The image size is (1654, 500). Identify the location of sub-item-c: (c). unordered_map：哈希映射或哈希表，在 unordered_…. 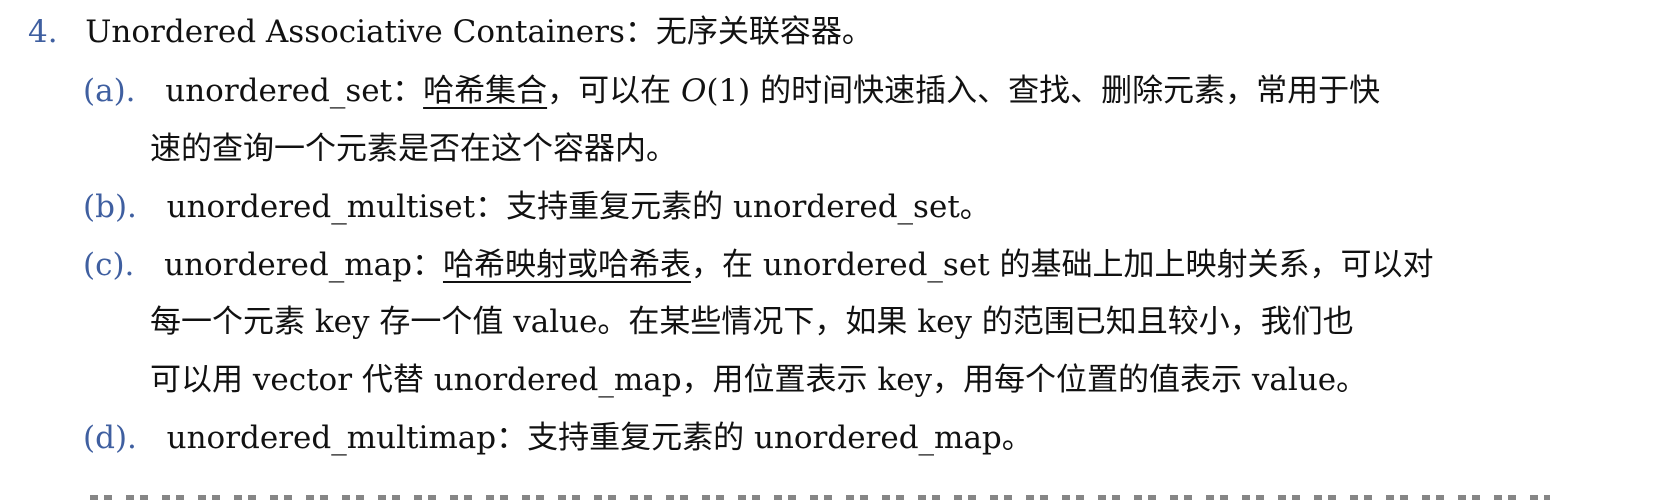
(758, 265).